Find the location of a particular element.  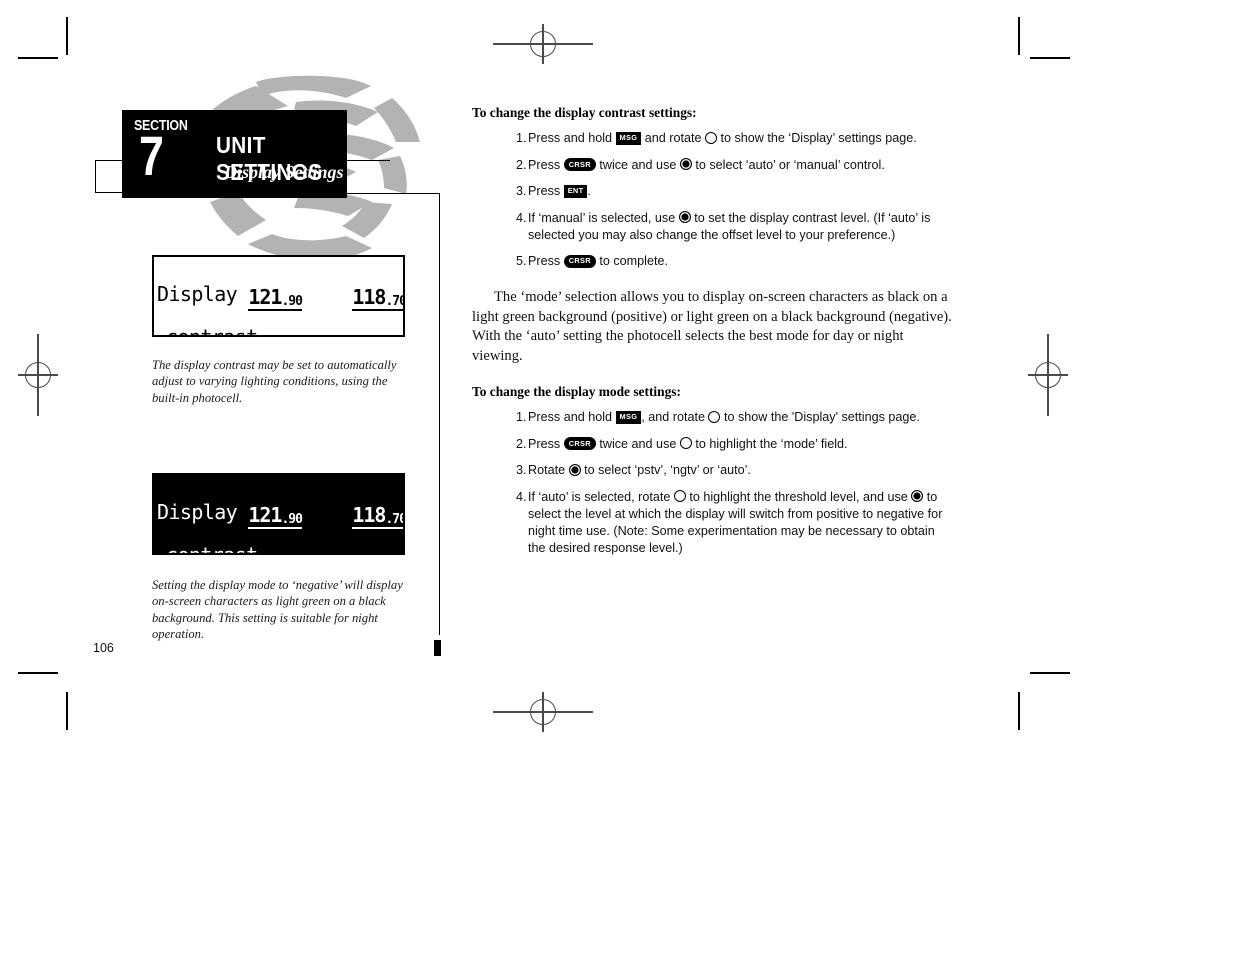

section-header-banner: SECTION 7 UNIT SETTINGS Display Settings is located at coordinates (234, 154).